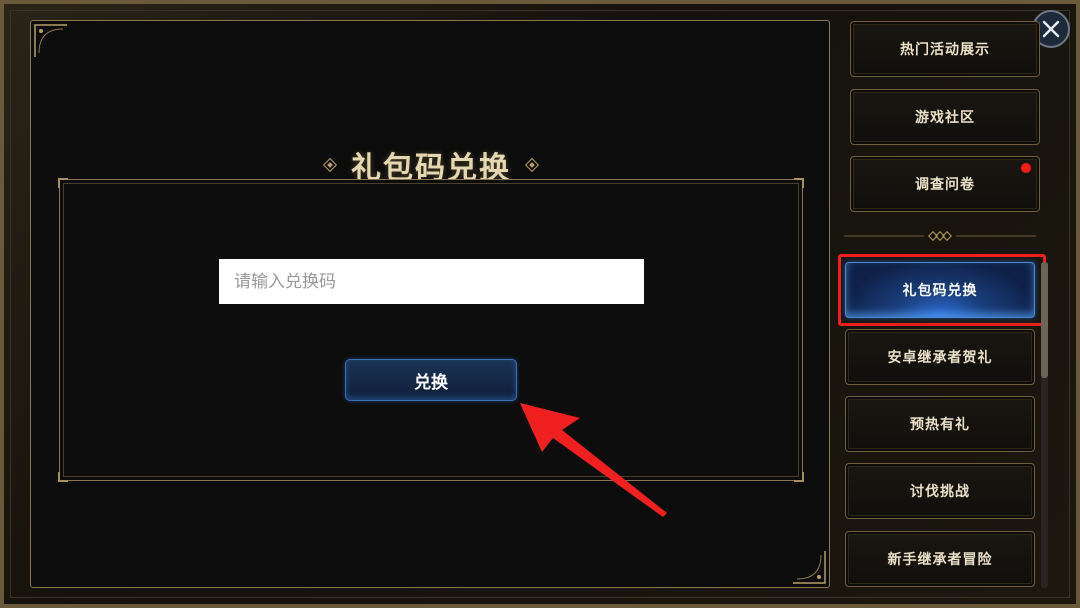  Describe the element at coordinates (50, 40) in the screenshot. I see `corner-ornament-top-left` at that location.